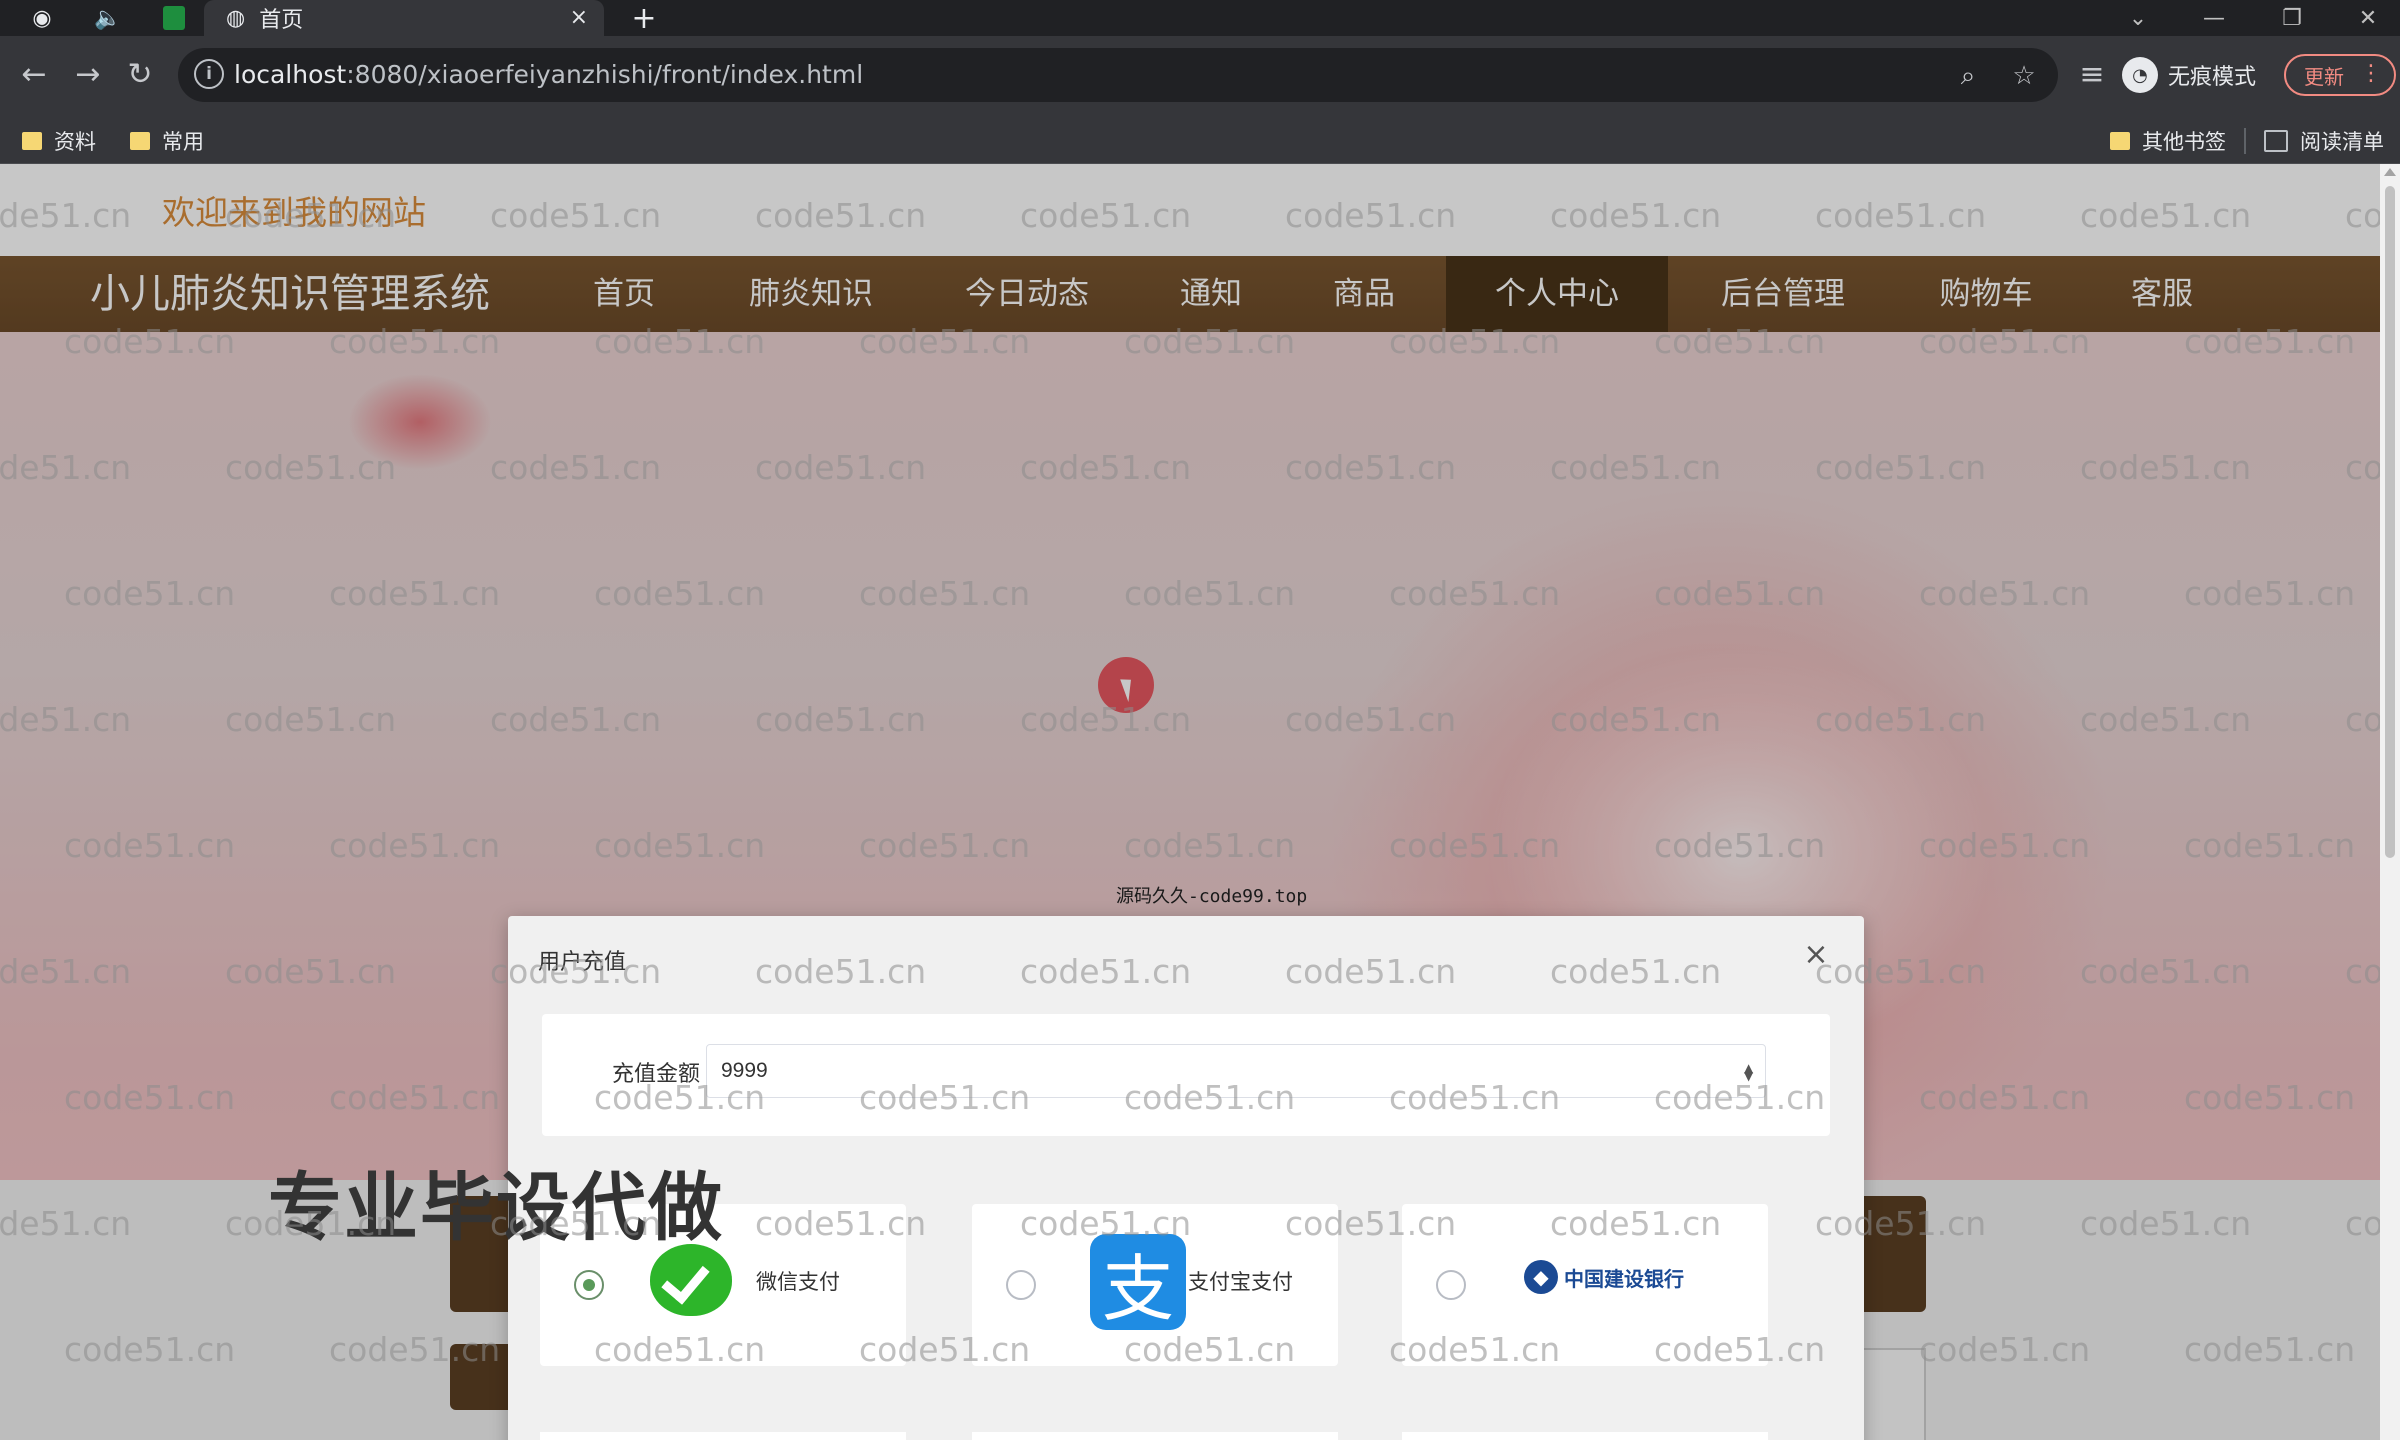  Describe the element at coordinates (1240, 1282) in the screenshot. I see `payment-label: 支付宝支付` at that location.